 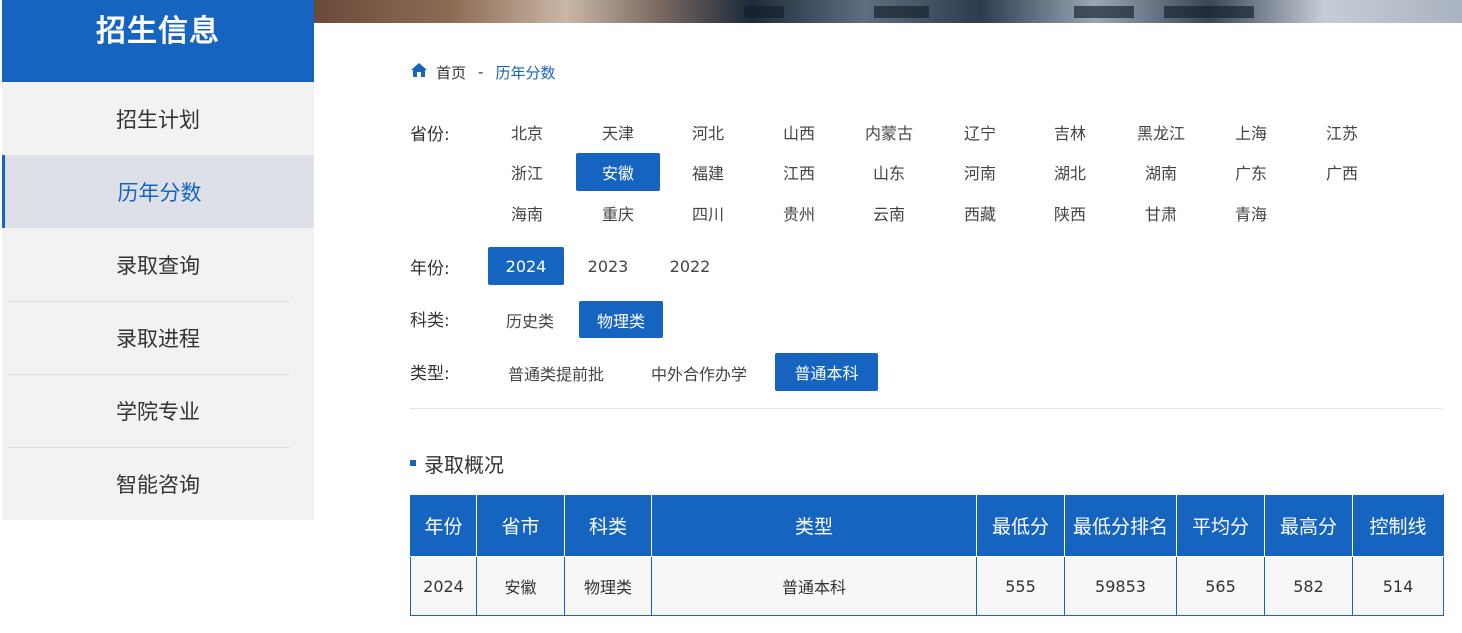 What do you see at coordinates (799, 132) in the screenshot?
I see `province-option: 山西` at bounding box center [799, 132].